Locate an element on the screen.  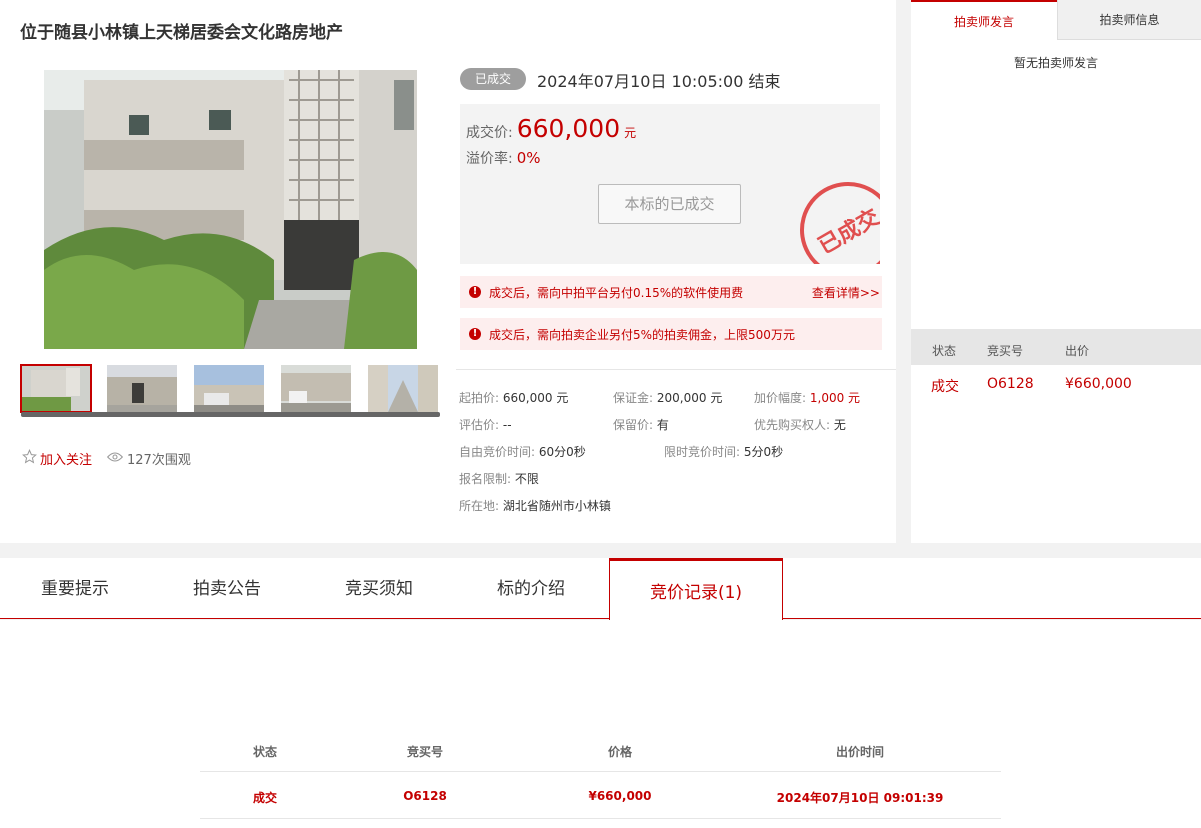
bid-header-divider is located at coordinates (600, 771).